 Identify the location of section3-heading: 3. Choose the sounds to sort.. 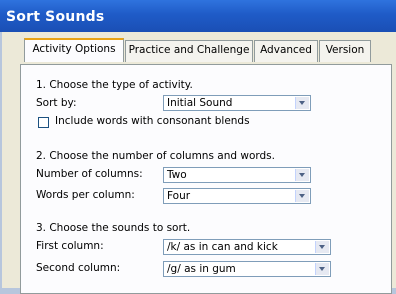
(113, 228).